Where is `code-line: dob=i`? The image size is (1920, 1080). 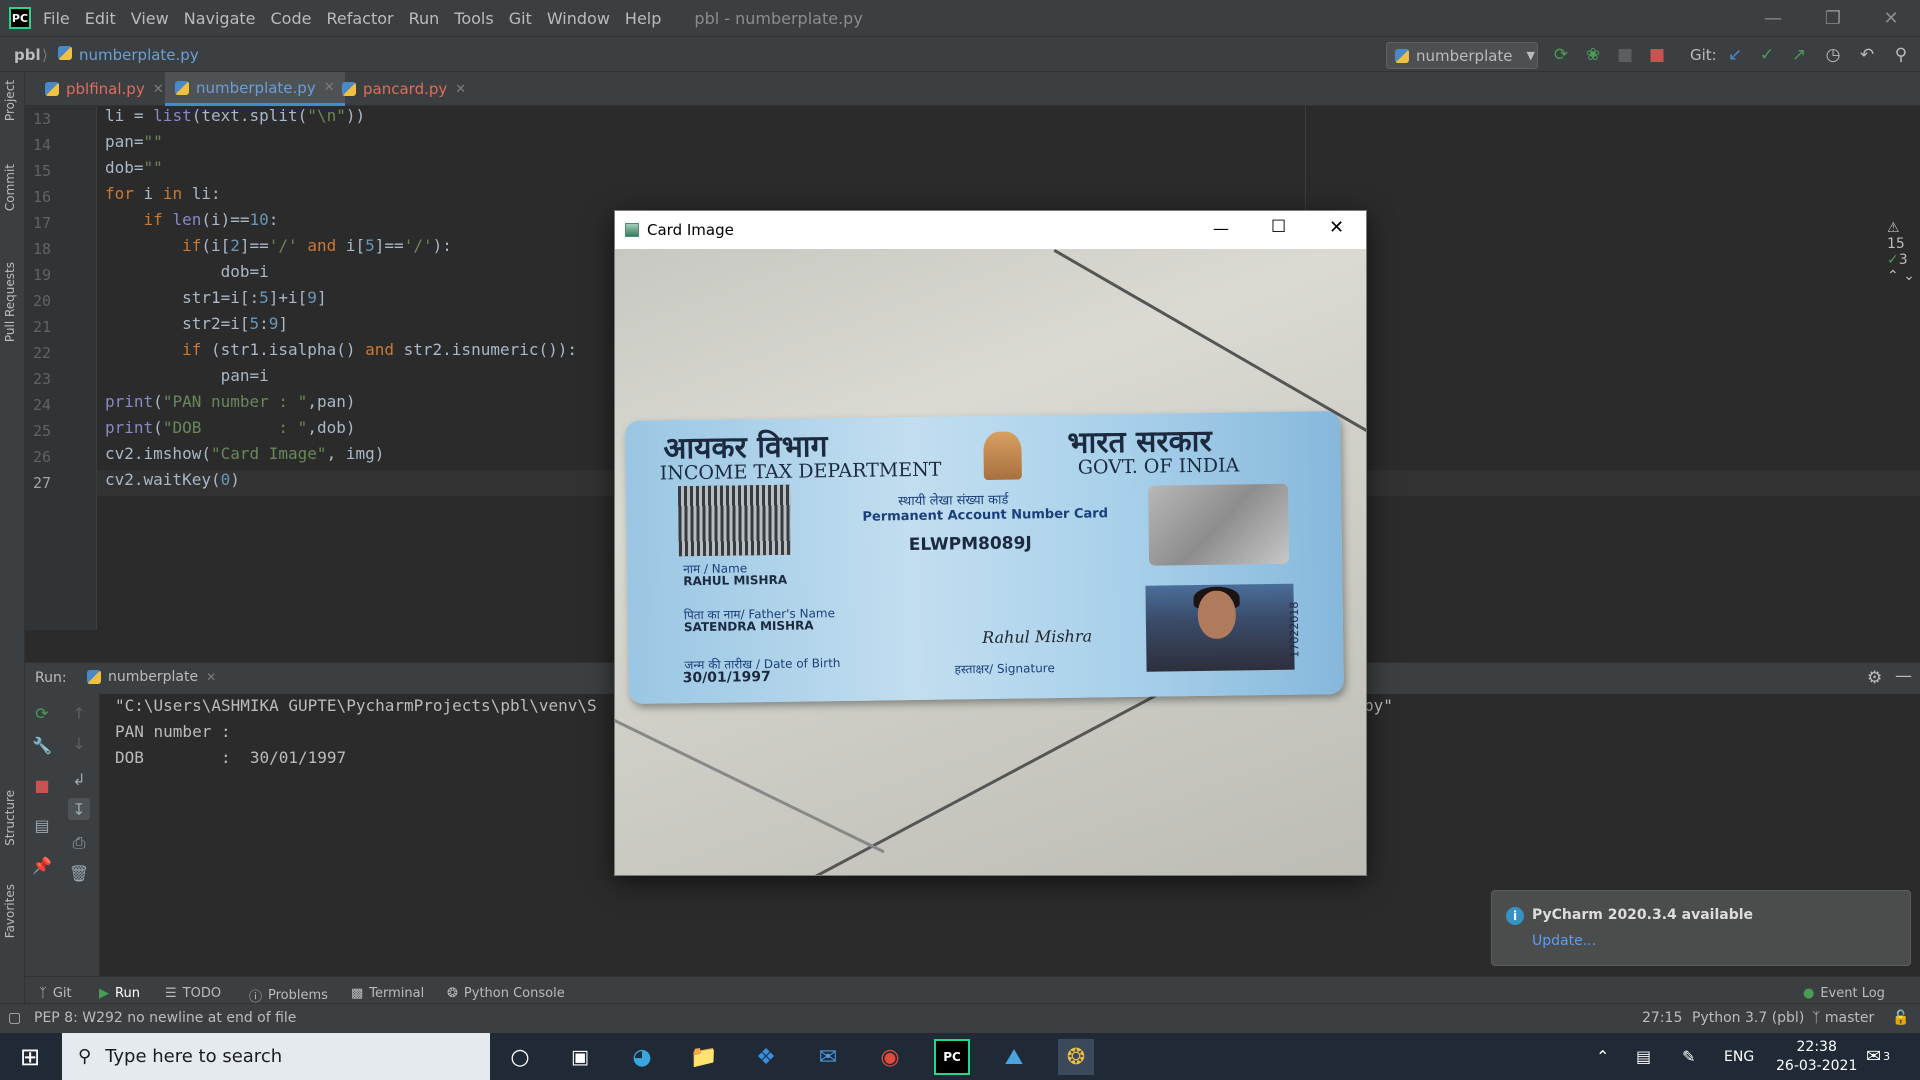 code-line: dob=i is located at coordinates (187, 275).